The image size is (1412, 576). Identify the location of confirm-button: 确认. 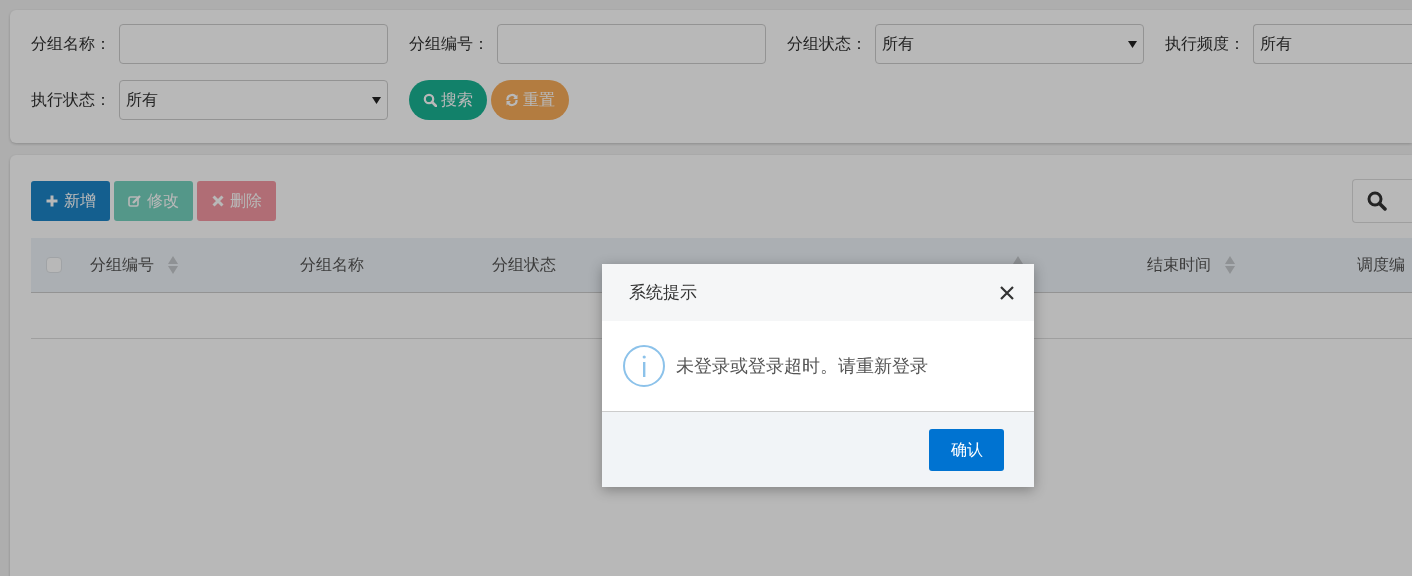
(966, 449).